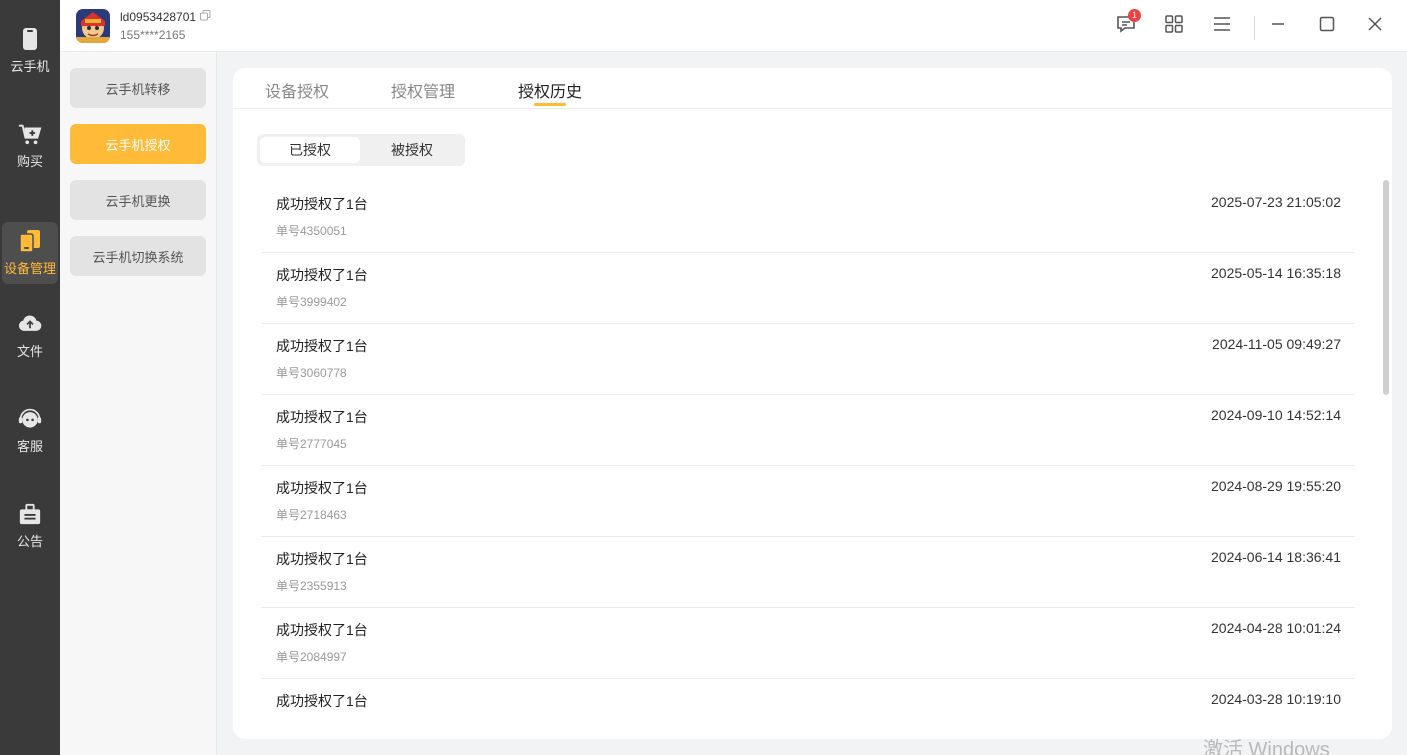  I want to click on maximize-icon, so click(1327, 26).